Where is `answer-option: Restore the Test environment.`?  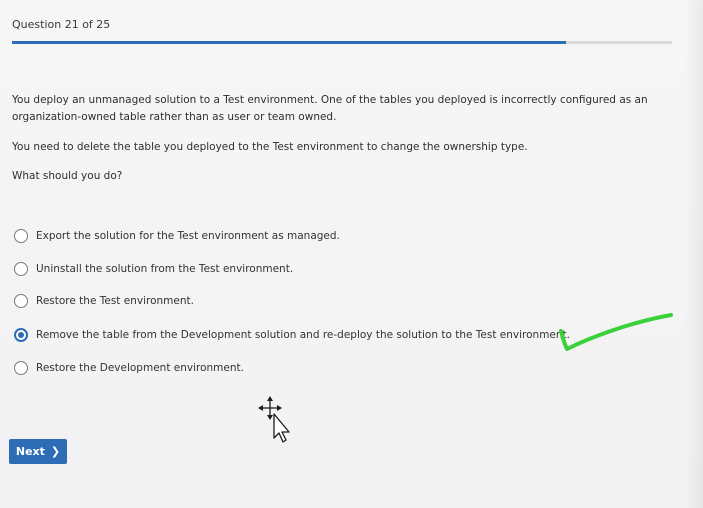 answer-option: Restore the Test environment. is located at coordinates (104, 301).